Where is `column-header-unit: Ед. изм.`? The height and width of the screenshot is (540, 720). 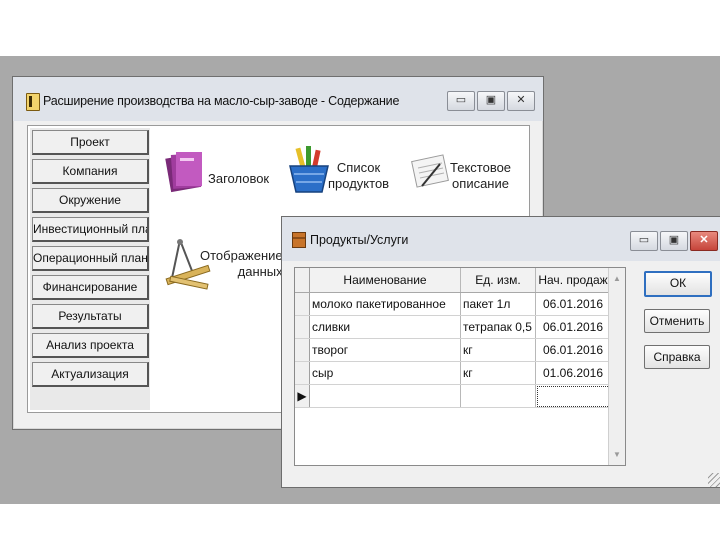
column-header-unit: Ед. изм. is located at coordinates (498, 280).